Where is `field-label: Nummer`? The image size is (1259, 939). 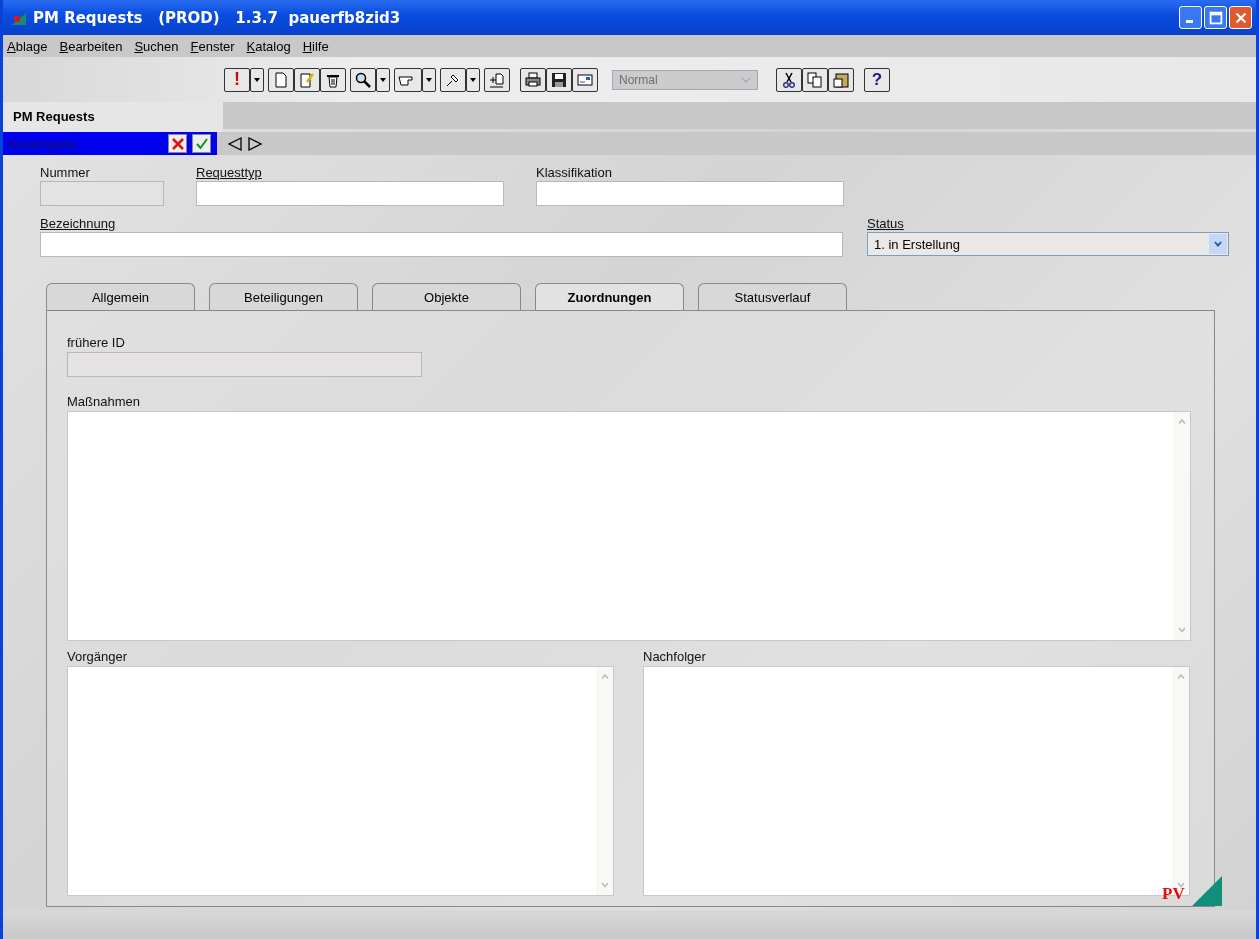
field-label: Nummer is located at coordinates (65, 173).